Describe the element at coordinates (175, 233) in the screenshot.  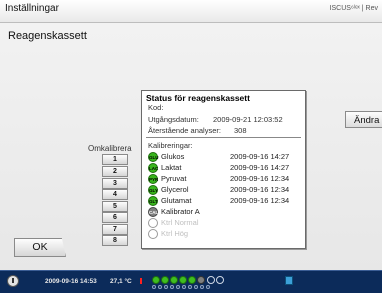
I see `calibration-name: Ktrl Hög` at that location.